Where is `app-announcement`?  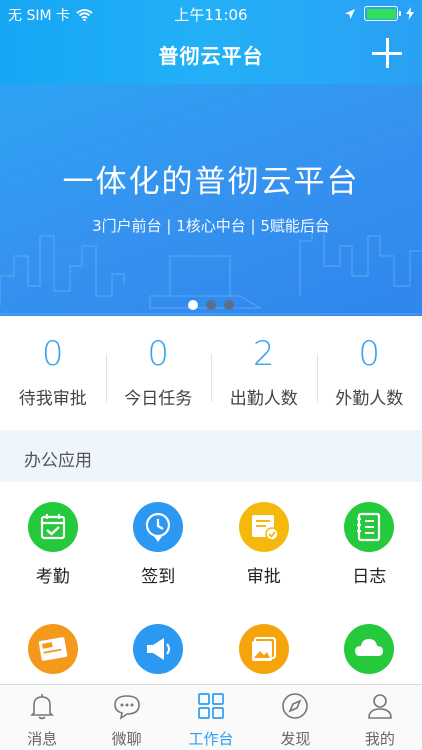 app-announcement is located at coordinates (159, 654).